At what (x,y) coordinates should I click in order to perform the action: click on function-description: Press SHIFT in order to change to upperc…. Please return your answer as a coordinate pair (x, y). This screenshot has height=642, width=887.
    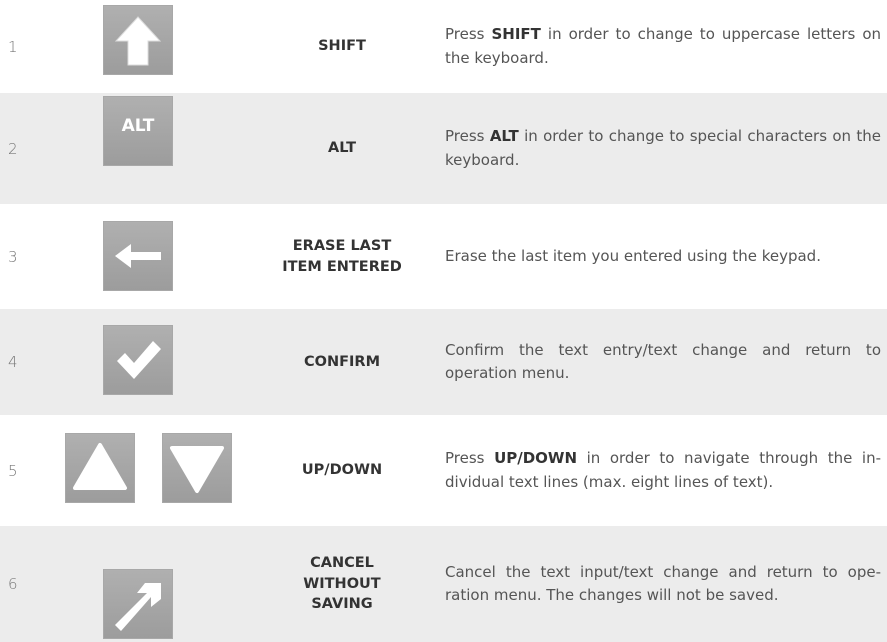
    Looking at the image, I should click on (663, 46).